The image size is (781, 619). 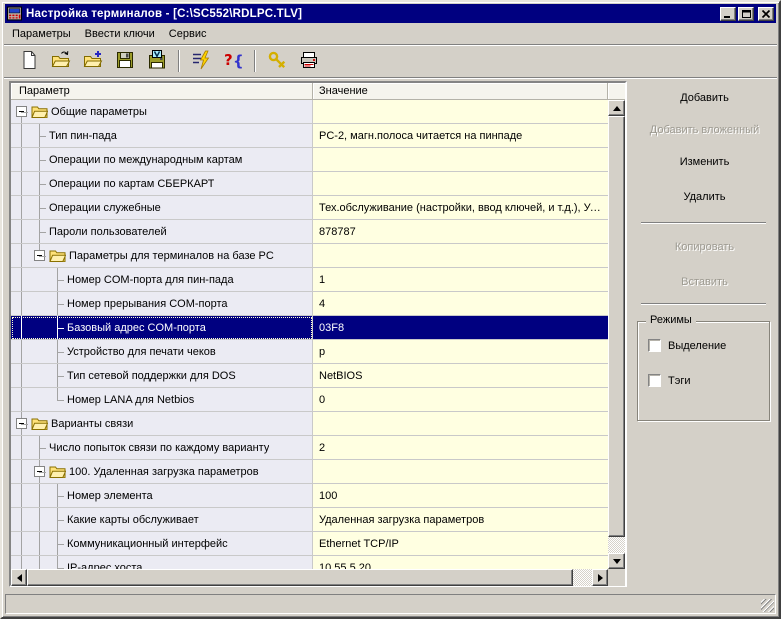 I want to click on scroll-left-button, so click(x=19, y=577).